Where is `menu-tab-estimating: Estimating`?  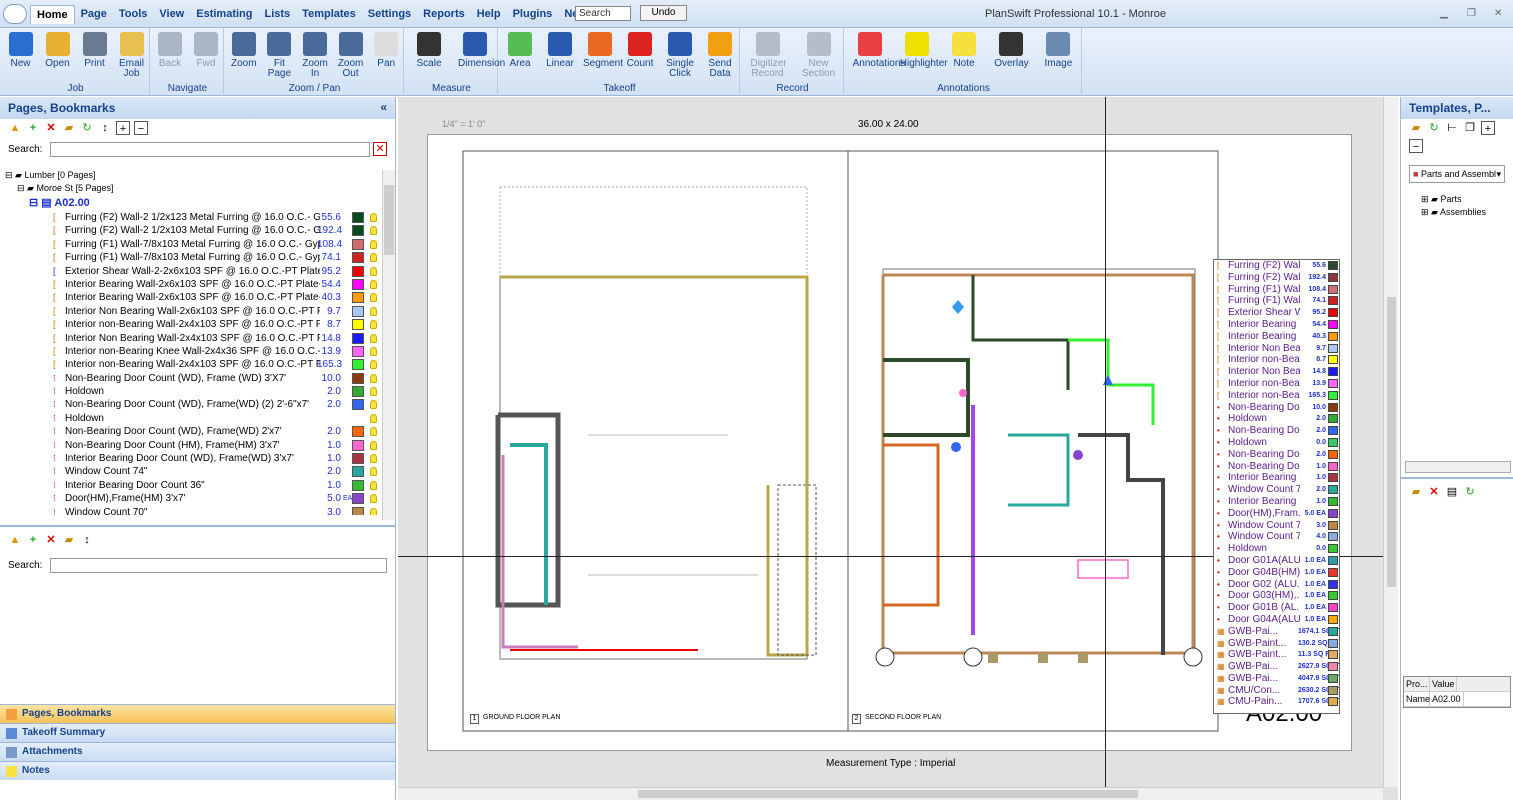
menu-tab-estimating: Estimating is located at coordinates (224, 14).